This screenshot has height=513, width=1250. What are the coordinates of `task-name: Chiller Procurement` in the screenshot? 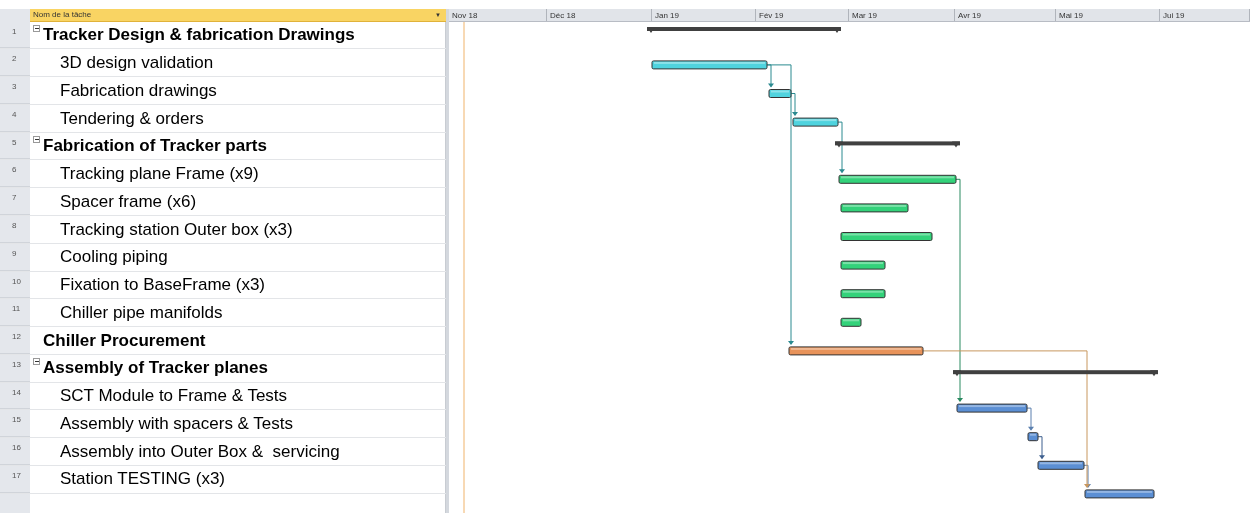 It's located at (120, 340).